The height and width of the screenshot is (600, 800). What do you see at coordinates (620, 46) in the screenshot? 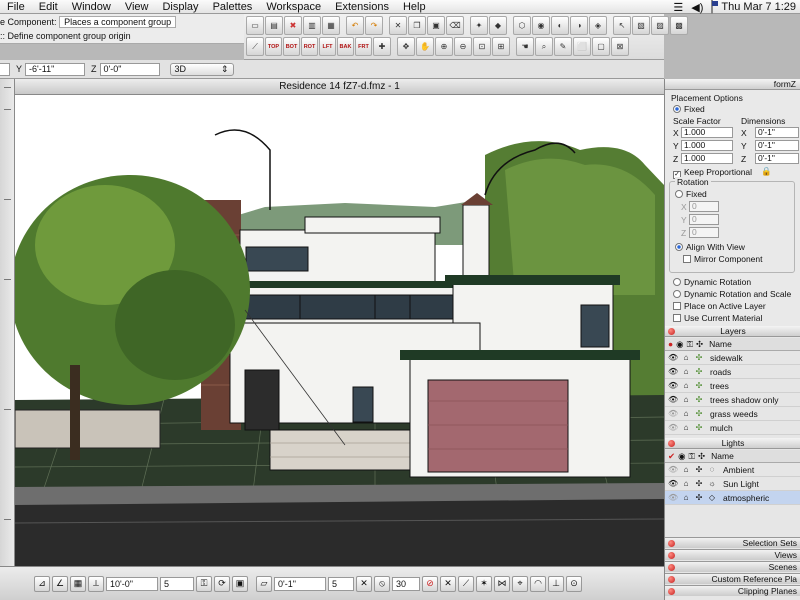
I see `box-x-icon: ⊠` at bounding box center [620, 46].